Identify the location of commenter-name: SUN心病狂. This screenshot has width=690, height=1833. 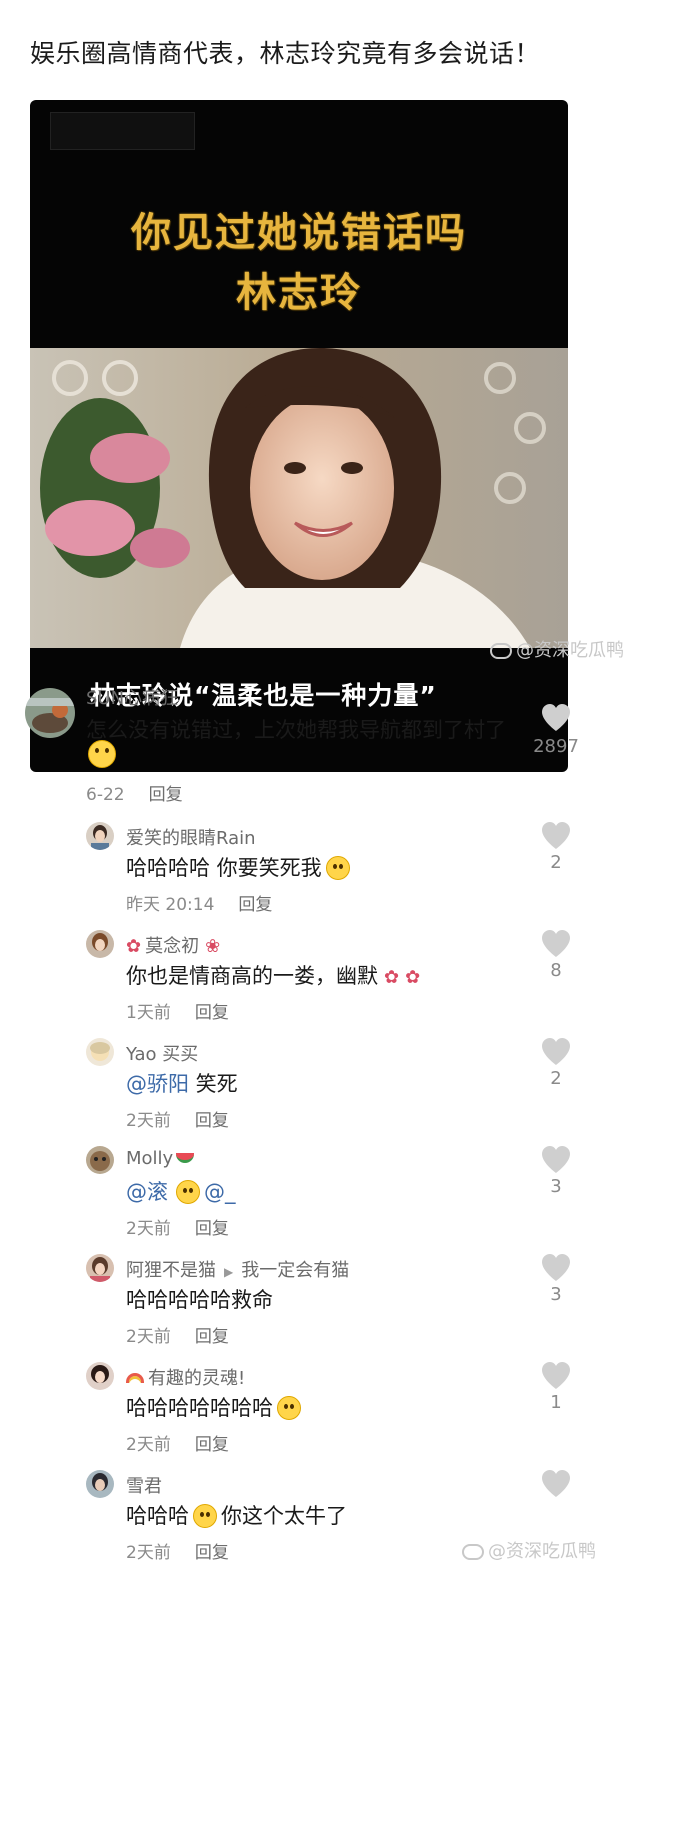
(132, 697).